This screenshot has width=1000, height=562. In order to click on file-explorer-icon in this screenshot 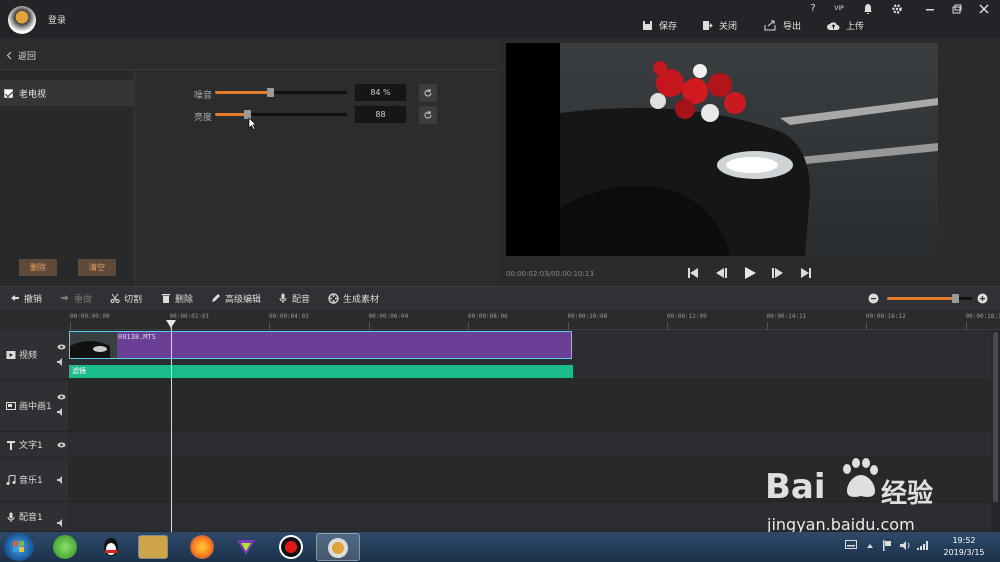, I will do `click(153, 547)`.